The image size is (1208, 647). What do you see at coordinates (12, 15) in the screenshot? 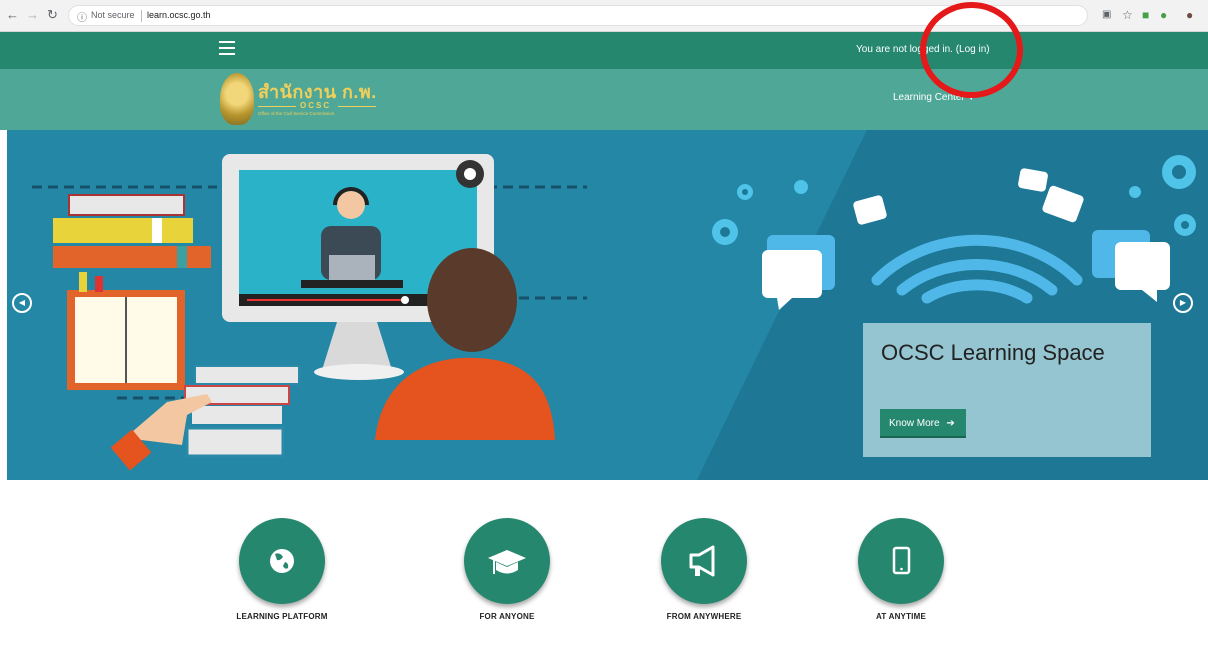
I see `back-arrow-icon: ←` at bounding box center [12, 15].